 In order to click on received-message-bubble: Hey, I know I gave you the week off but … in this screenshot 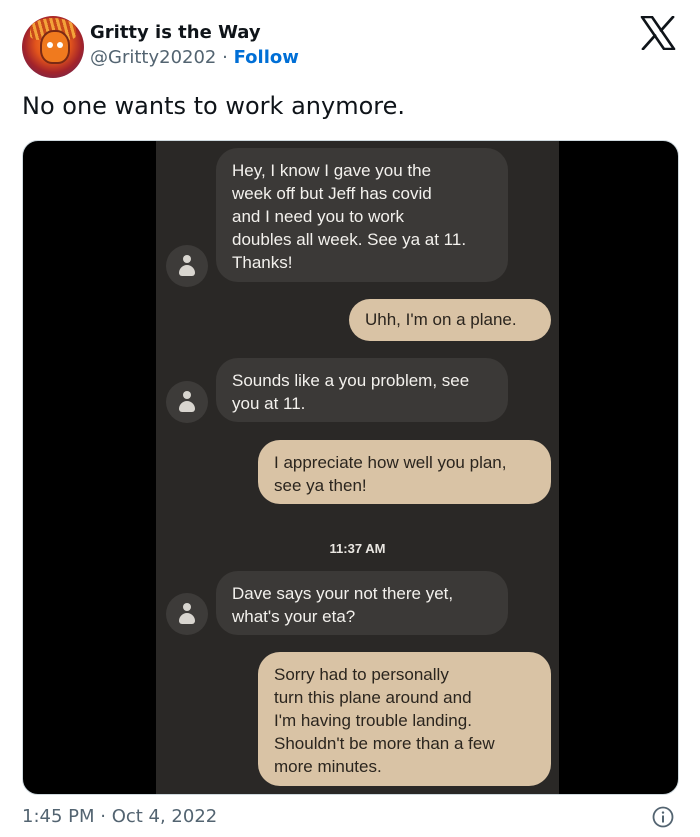, I will do `click(362, 215)`.